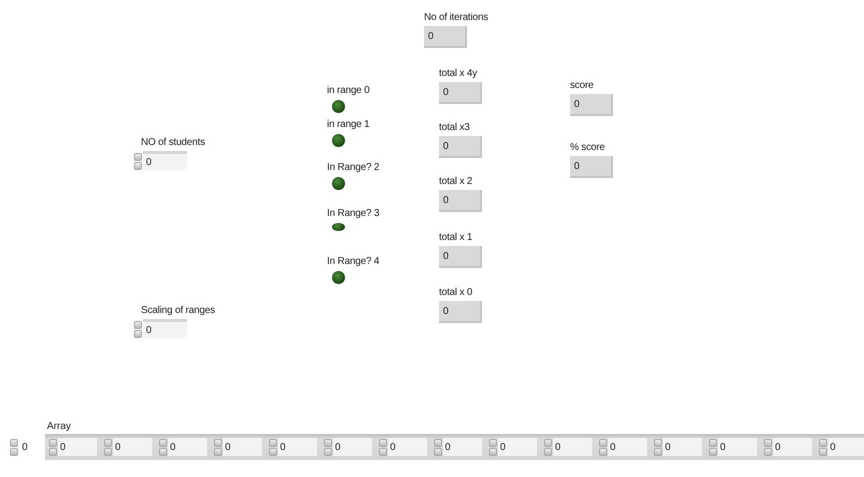 This screenshot has height=477, width=864. I want to click on control-label: total x 2, so click(455, 181).